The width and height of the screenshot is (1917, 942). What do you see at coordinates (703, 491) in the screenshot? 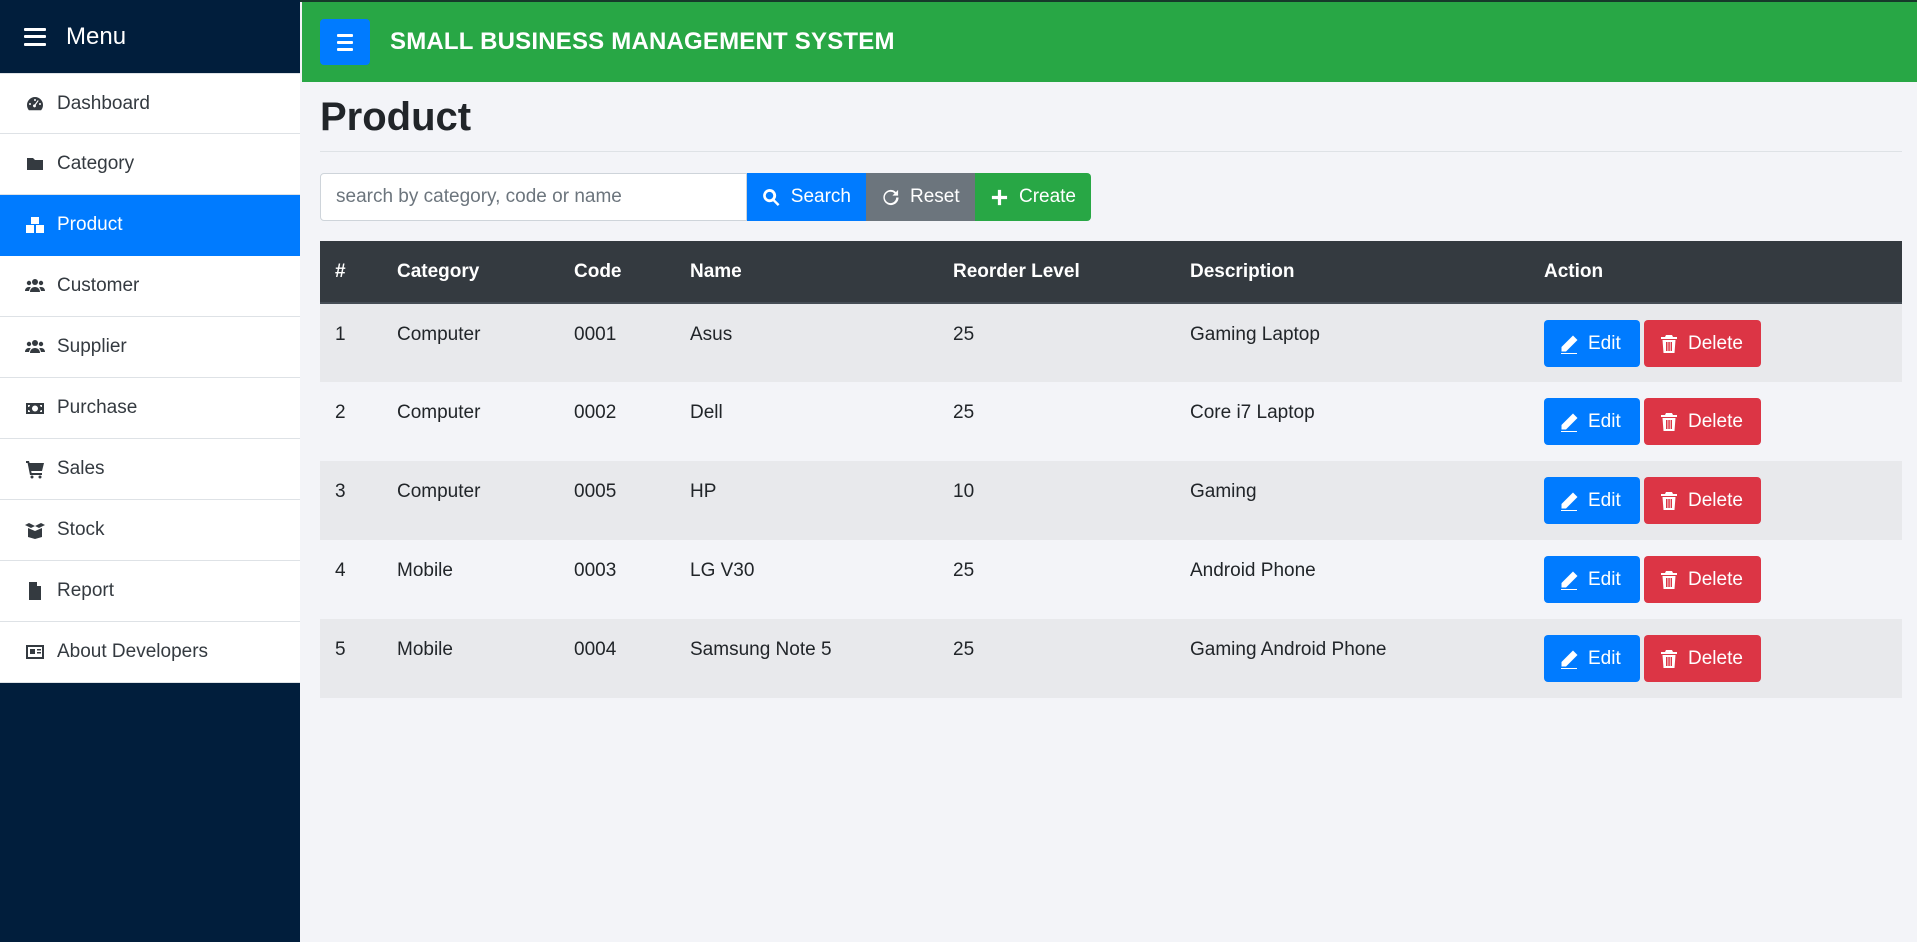
I see `cell-name: HP` at bounding box center [703, 491].